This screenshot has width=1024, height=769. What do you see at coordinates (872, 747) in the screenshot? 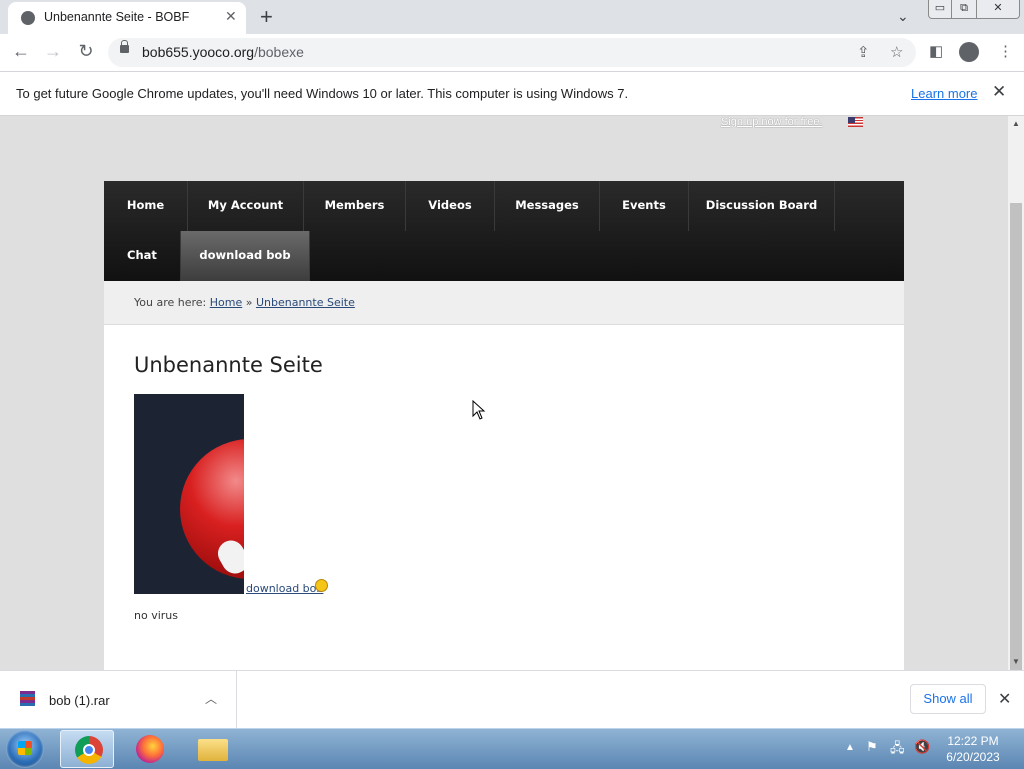
I see `action-center-icon: ⚑` at bounding box center [872, 747].